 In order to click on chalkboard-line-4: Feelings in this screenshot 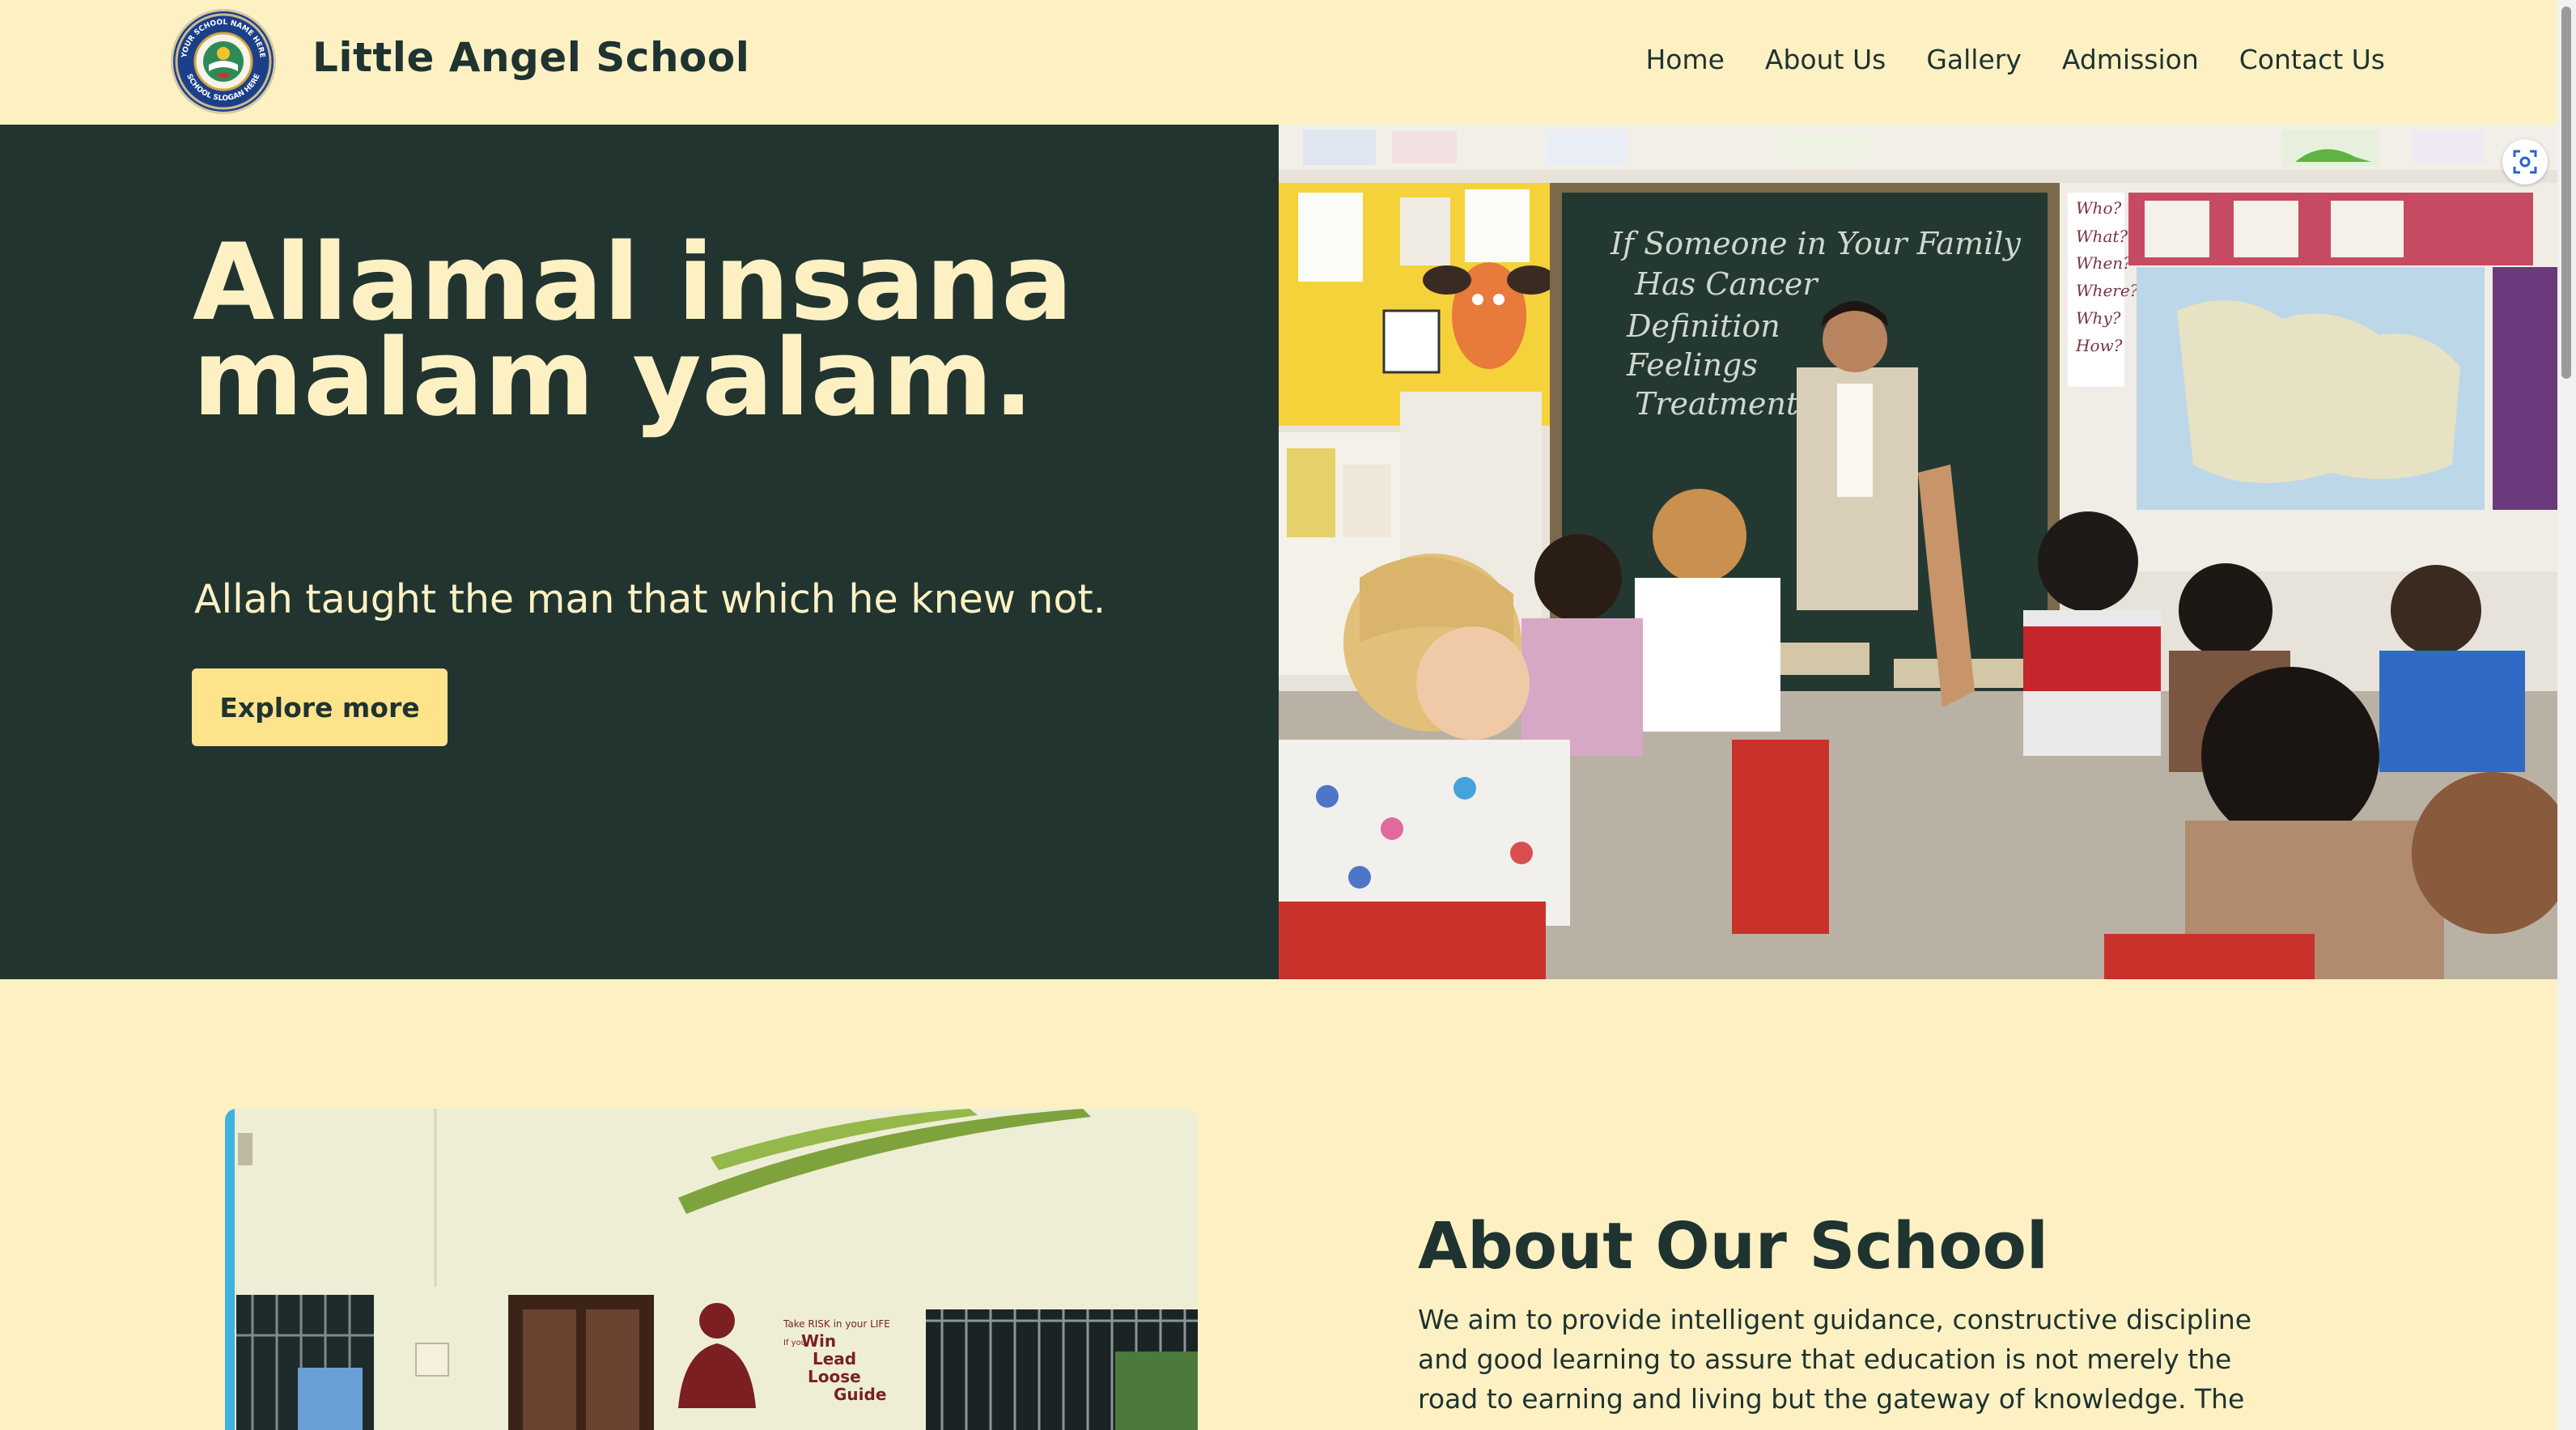, I will do `click(1692, 365)`.